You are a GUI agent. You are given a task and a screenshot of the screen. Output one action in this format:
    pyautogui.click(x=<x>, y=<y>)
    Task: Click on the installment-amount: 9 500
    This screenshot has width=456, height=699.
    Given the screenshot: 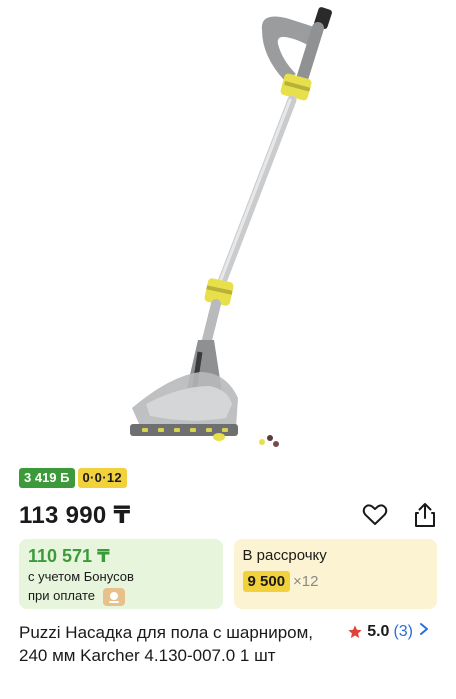 What is the action you would take?
    pyautogui.click(x=266, y=581)
    